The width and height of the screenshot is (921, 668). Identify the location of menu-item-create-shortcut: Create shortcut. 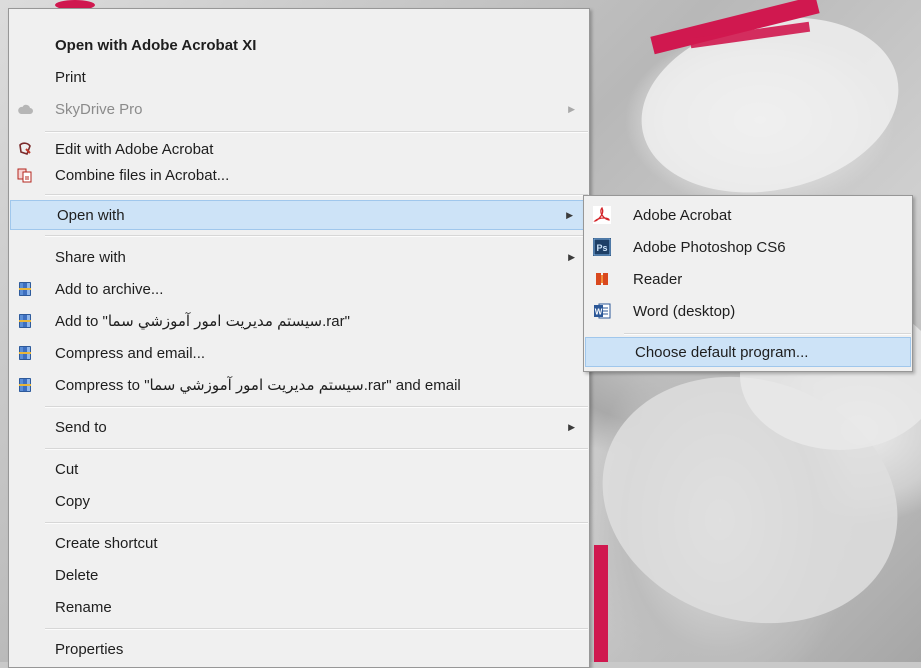
(299, 543).